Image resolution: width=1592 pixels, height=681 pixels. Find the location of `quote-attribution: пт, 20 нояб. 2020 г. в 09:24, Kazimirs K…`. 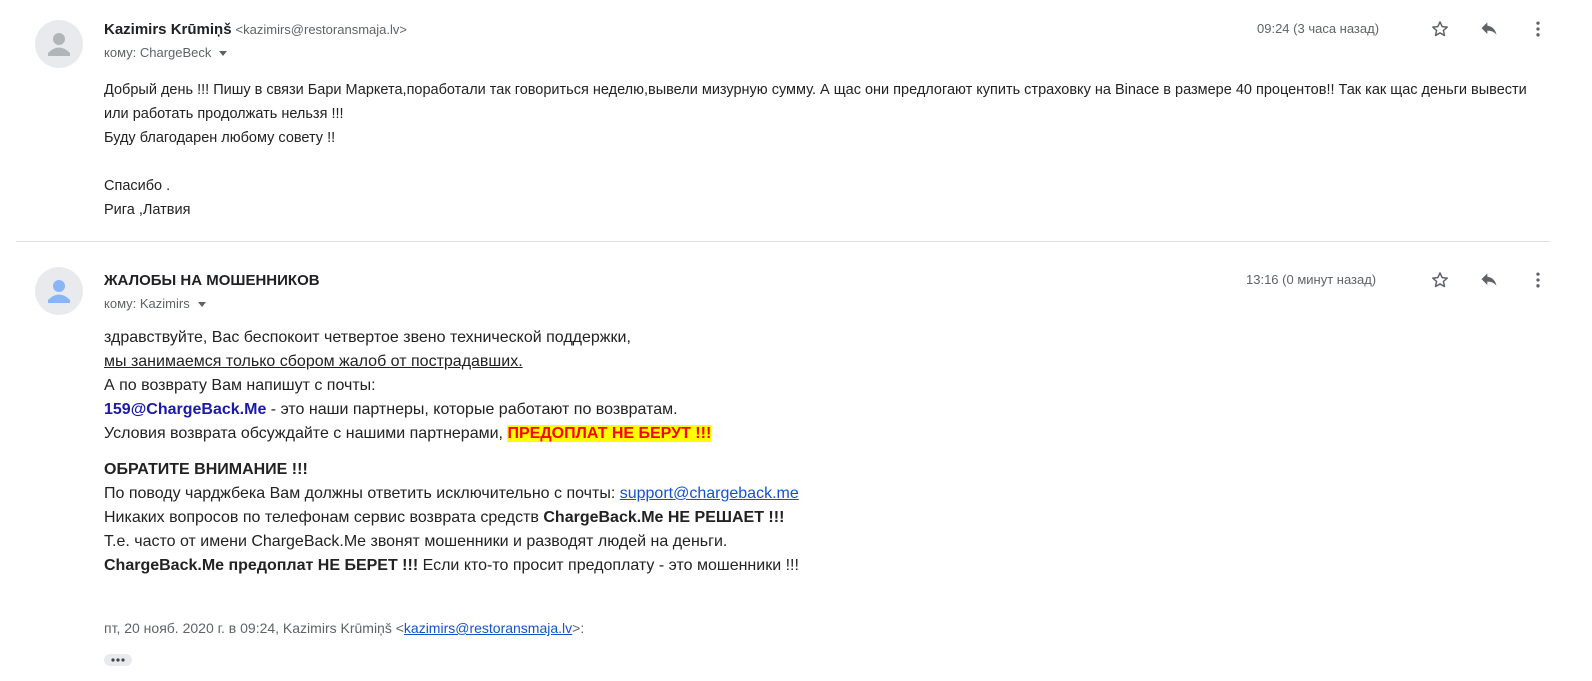

quote-attribution: пт, 20 нояб. 2020 г. в 09:24, Kazimirs K… is located at coordinates (344, 628).